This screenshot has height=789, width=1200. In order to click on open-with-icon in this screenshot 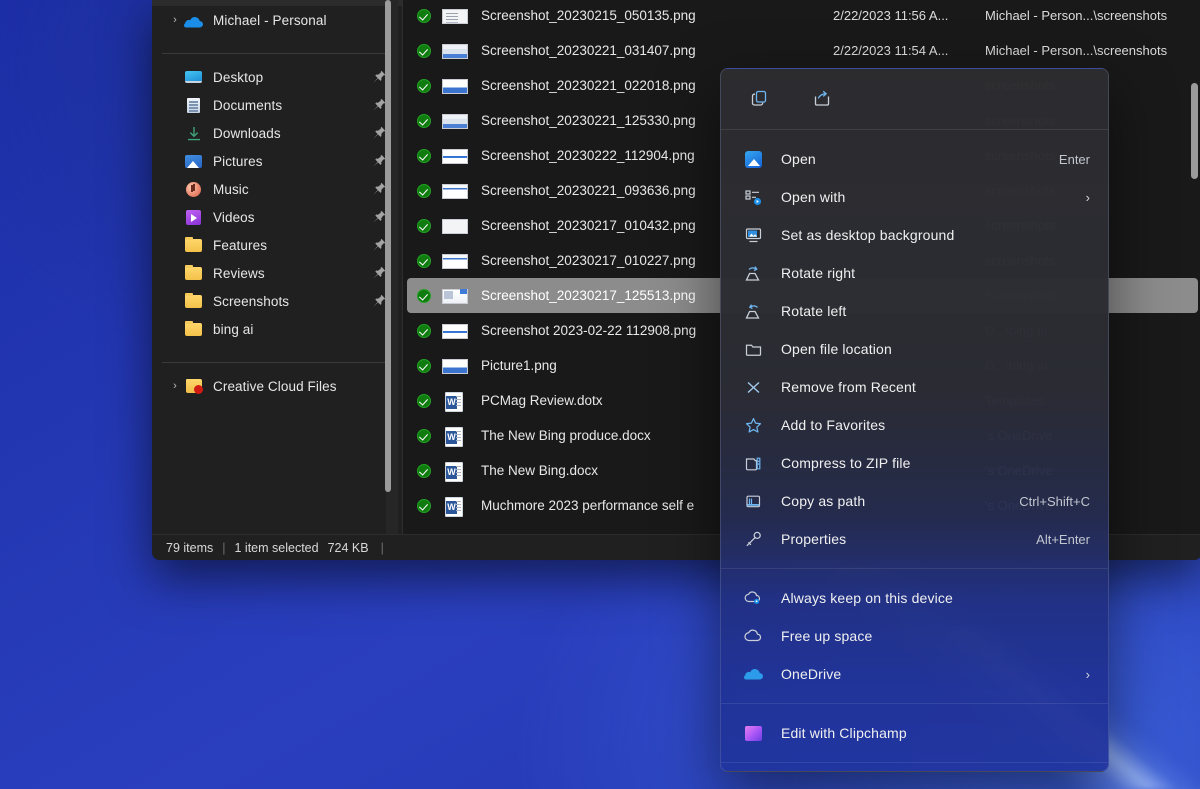, I will do `click(753, 197)`.